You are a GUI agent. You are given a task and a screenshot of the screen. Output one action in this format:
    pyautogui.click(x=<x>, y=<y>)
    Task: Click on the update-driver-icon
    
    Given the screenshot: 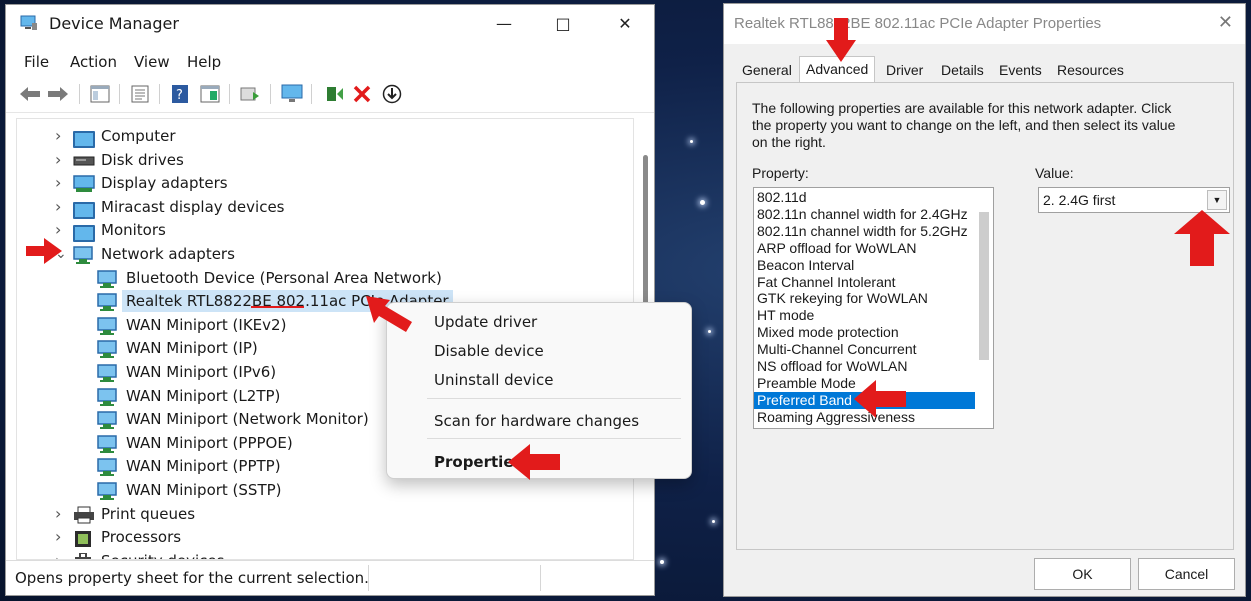 What is the action you would take?
    pyautogui.click(x=334, y=94)
    